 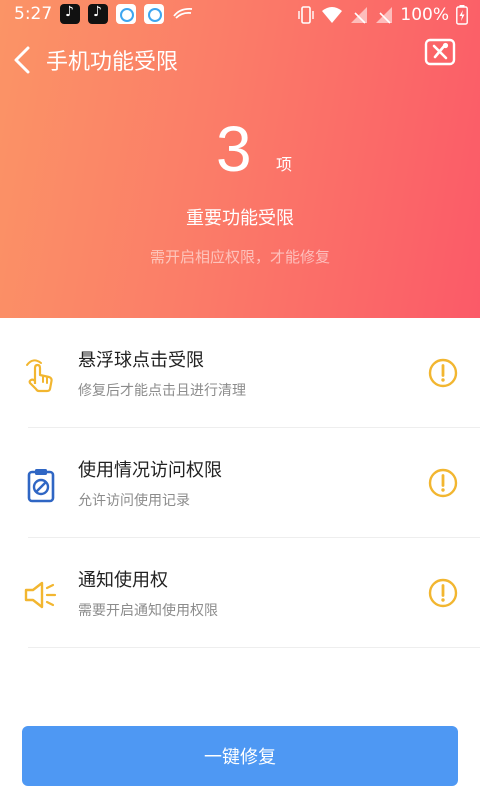 I want to click on headline: 重要功能受限, so click(x=240, y=218).